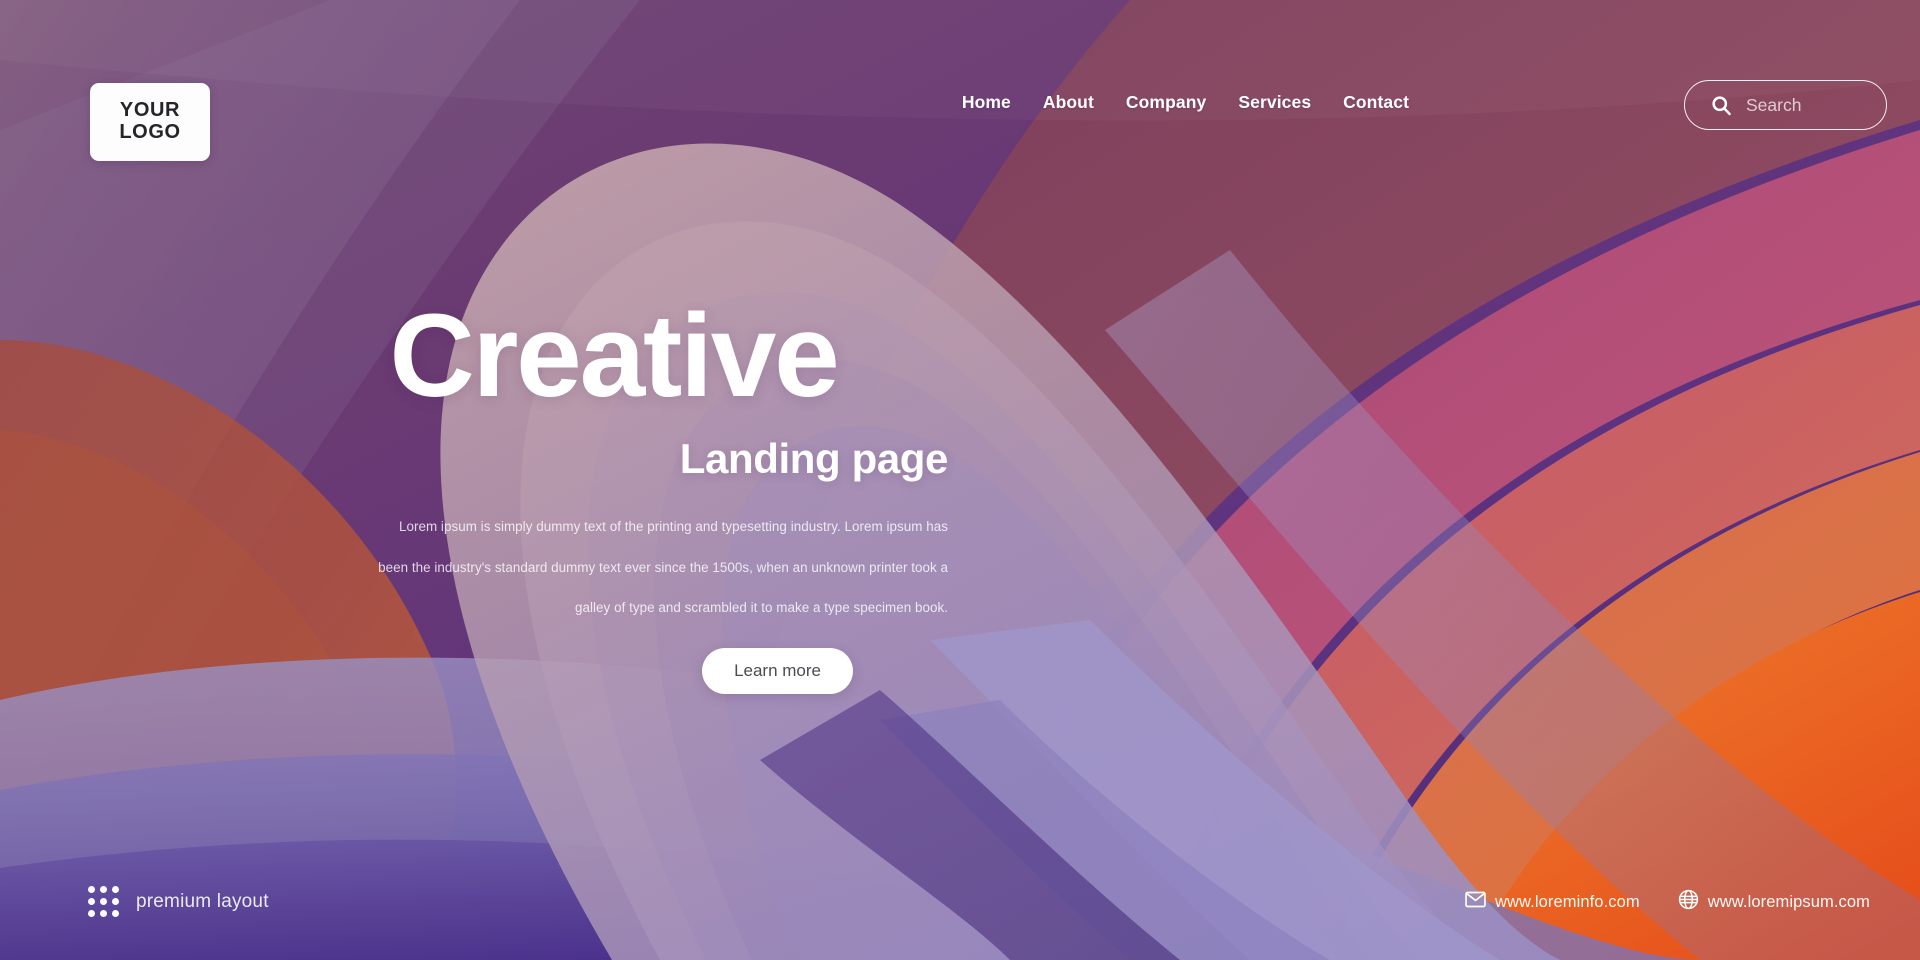  I want to click on main-navigation: Home About Company Services Contact, so click(1185, 102).